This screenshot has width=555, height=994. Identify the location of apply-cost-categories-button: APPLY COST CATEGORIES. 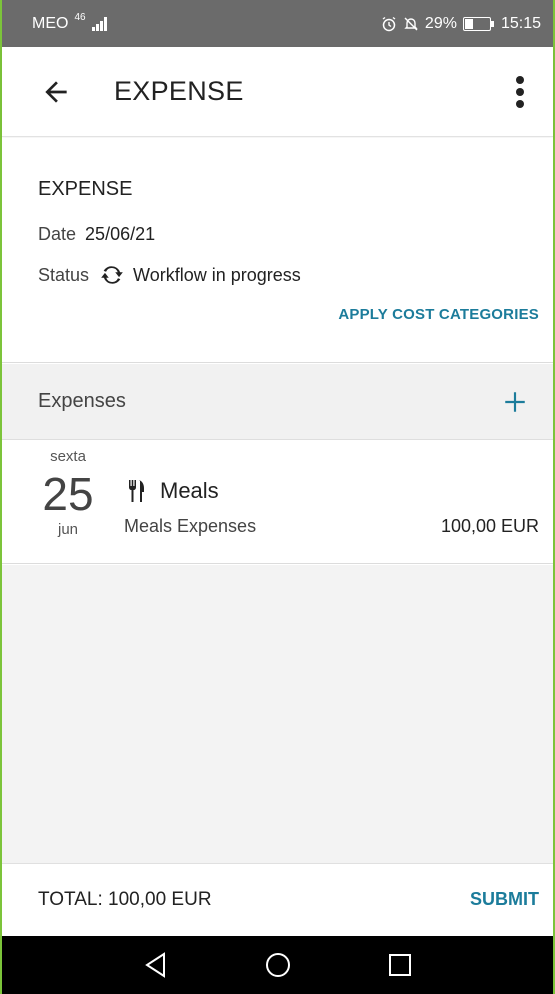
(438, 314).